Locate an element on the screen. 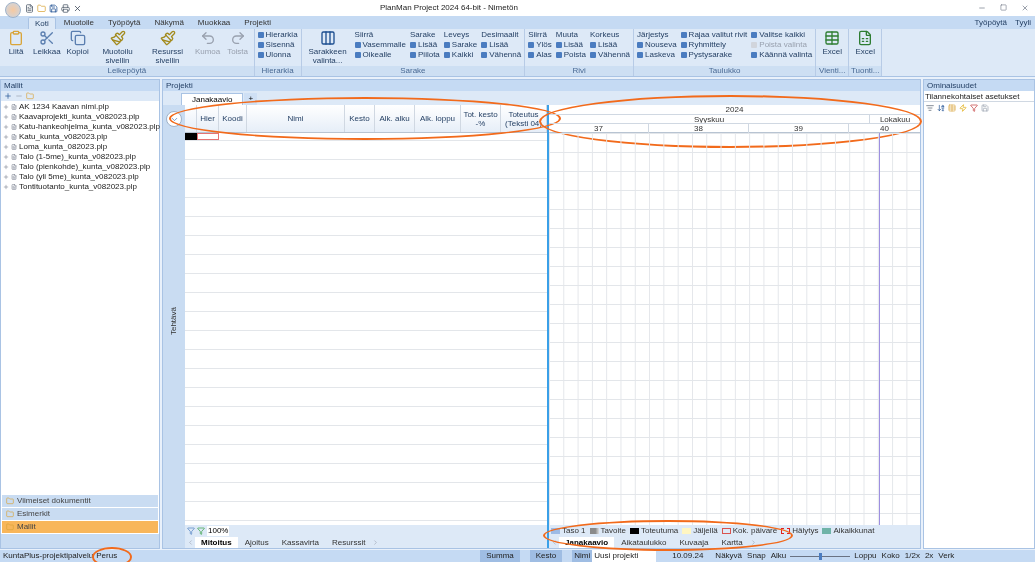  zoom-slider is located at coordinates (820, 556).